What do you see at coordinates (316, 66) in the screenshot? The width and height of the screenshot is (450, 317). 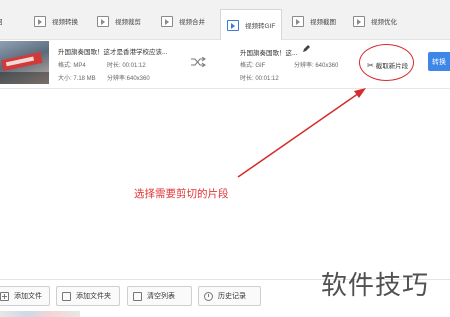 I see `output-resolution: 分辨率: 640x360` at bounding box center [316, 66].